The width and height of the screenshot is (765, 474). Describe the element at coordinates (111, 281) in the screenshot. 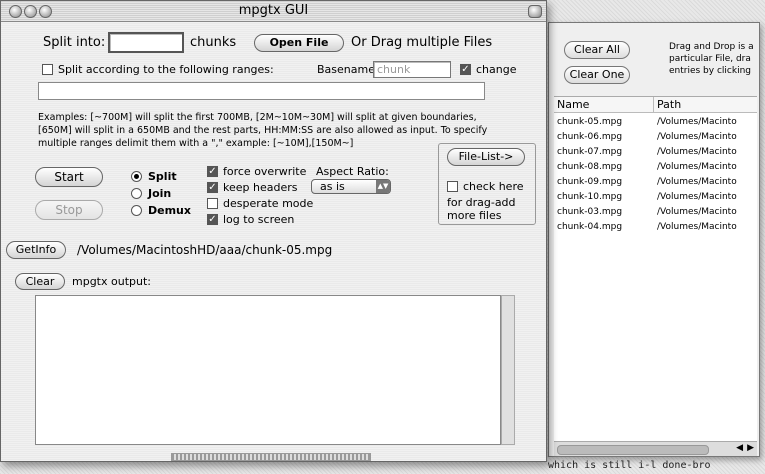

I see `output-label: mpgtx output:` at that location.